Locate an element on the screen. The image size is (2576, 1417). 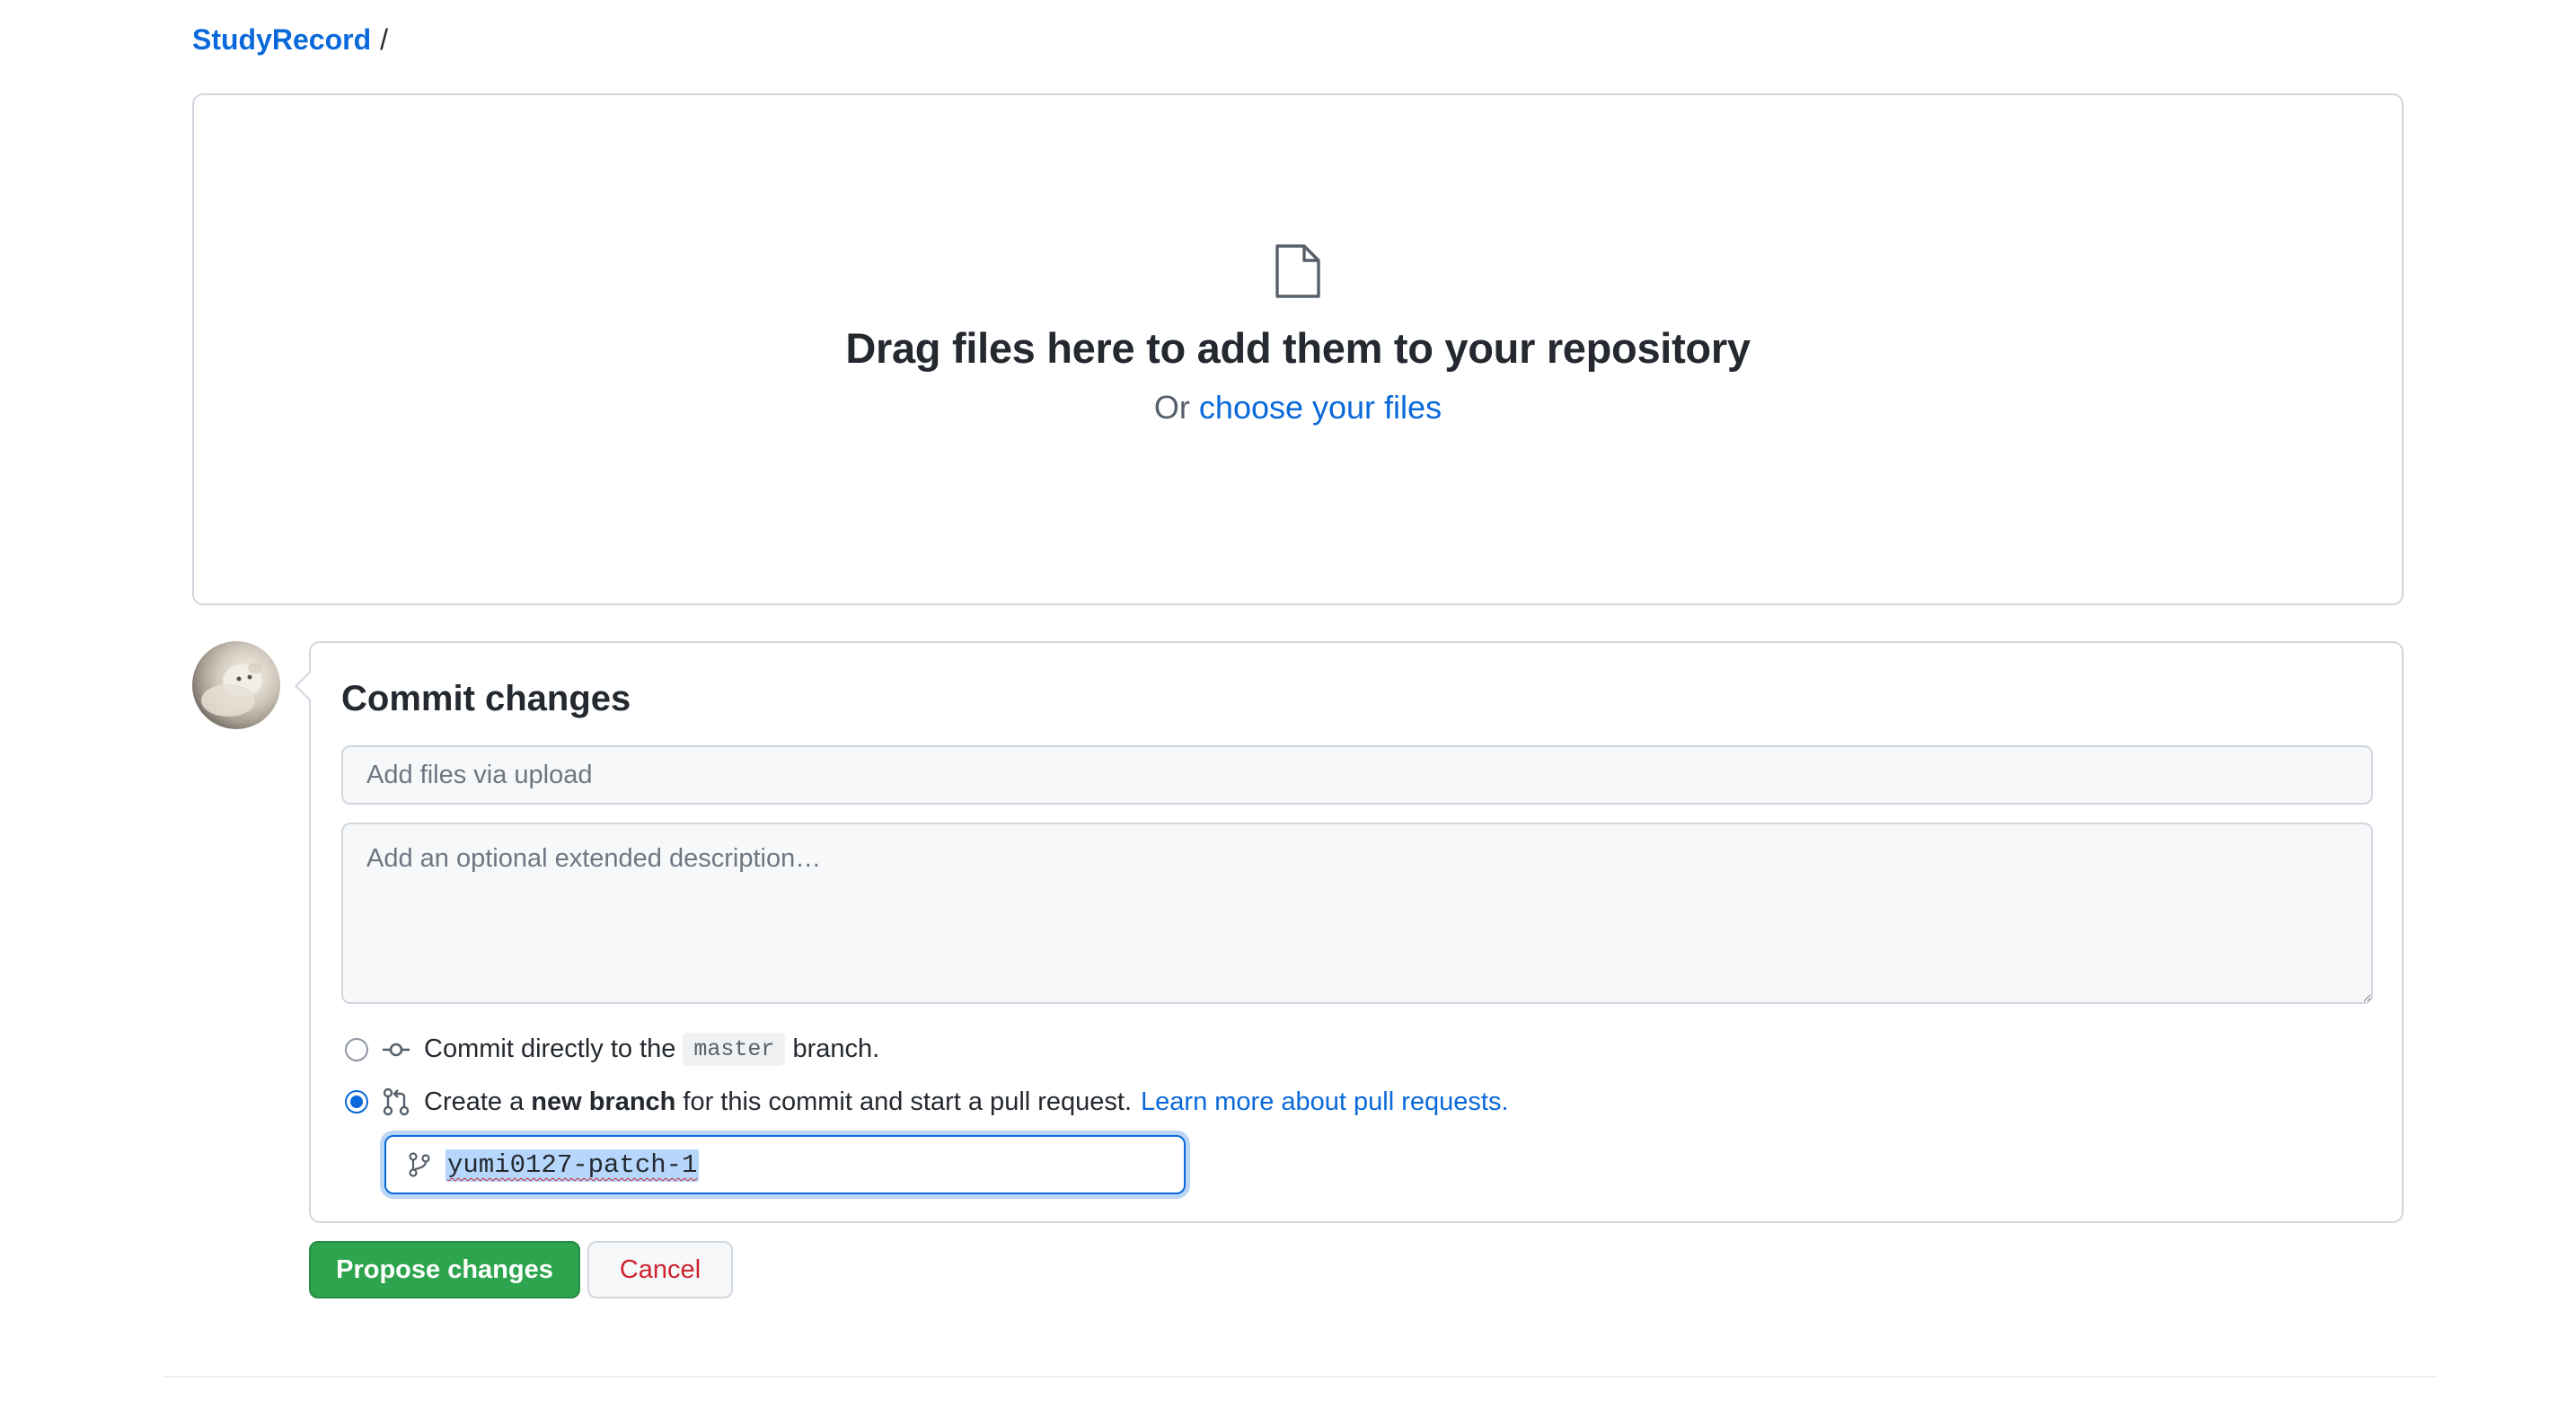
new-branch-bold: new branch is located at coordinates (603, 1101).